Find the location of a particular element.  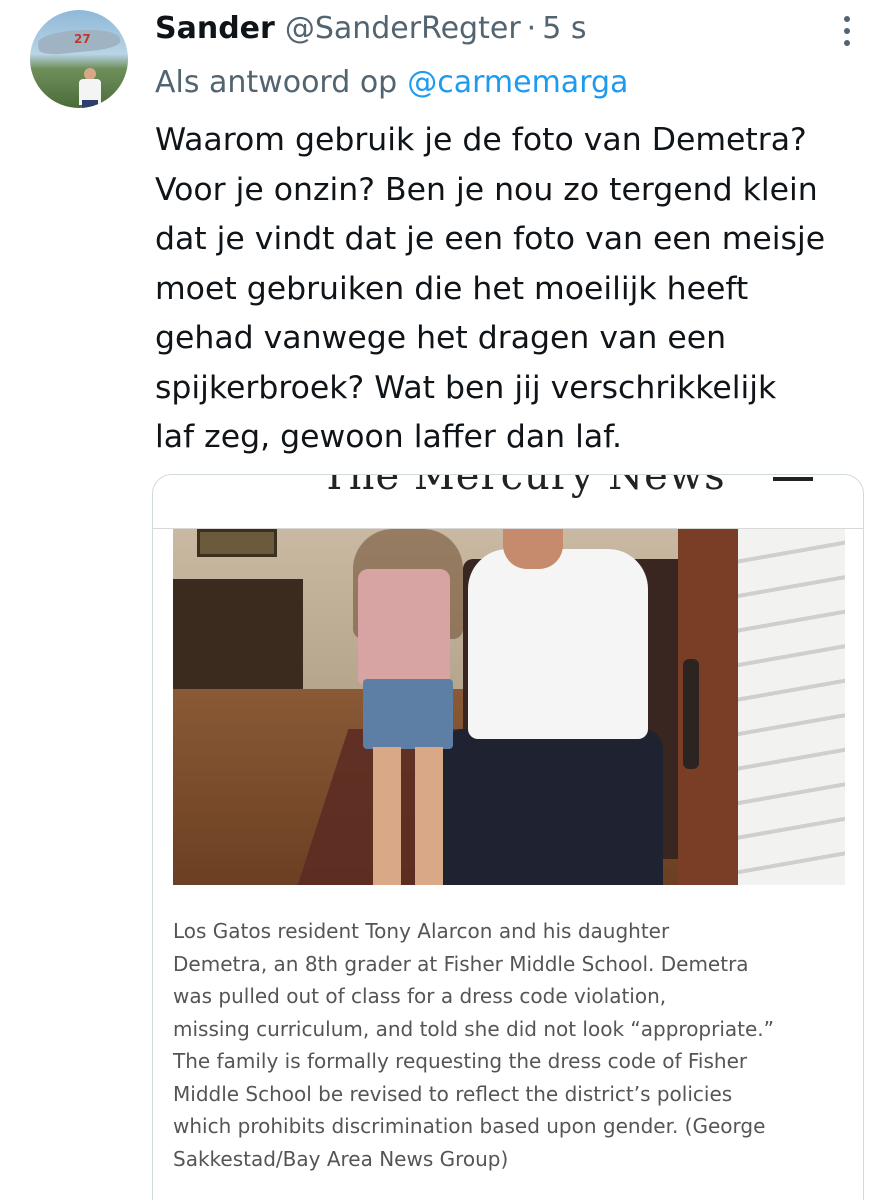

avatar-jet-number: 27 is located at coordinates (82, 39).